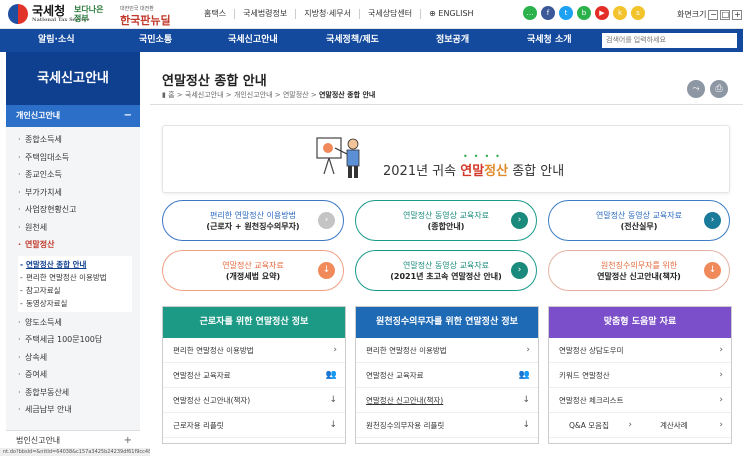 This screenshot has width=743, height=456. What do you see at coordinates (171, 95) in the screenshot?
I see `breadcrumb-home: 홈` at bounding box center [171, 95].